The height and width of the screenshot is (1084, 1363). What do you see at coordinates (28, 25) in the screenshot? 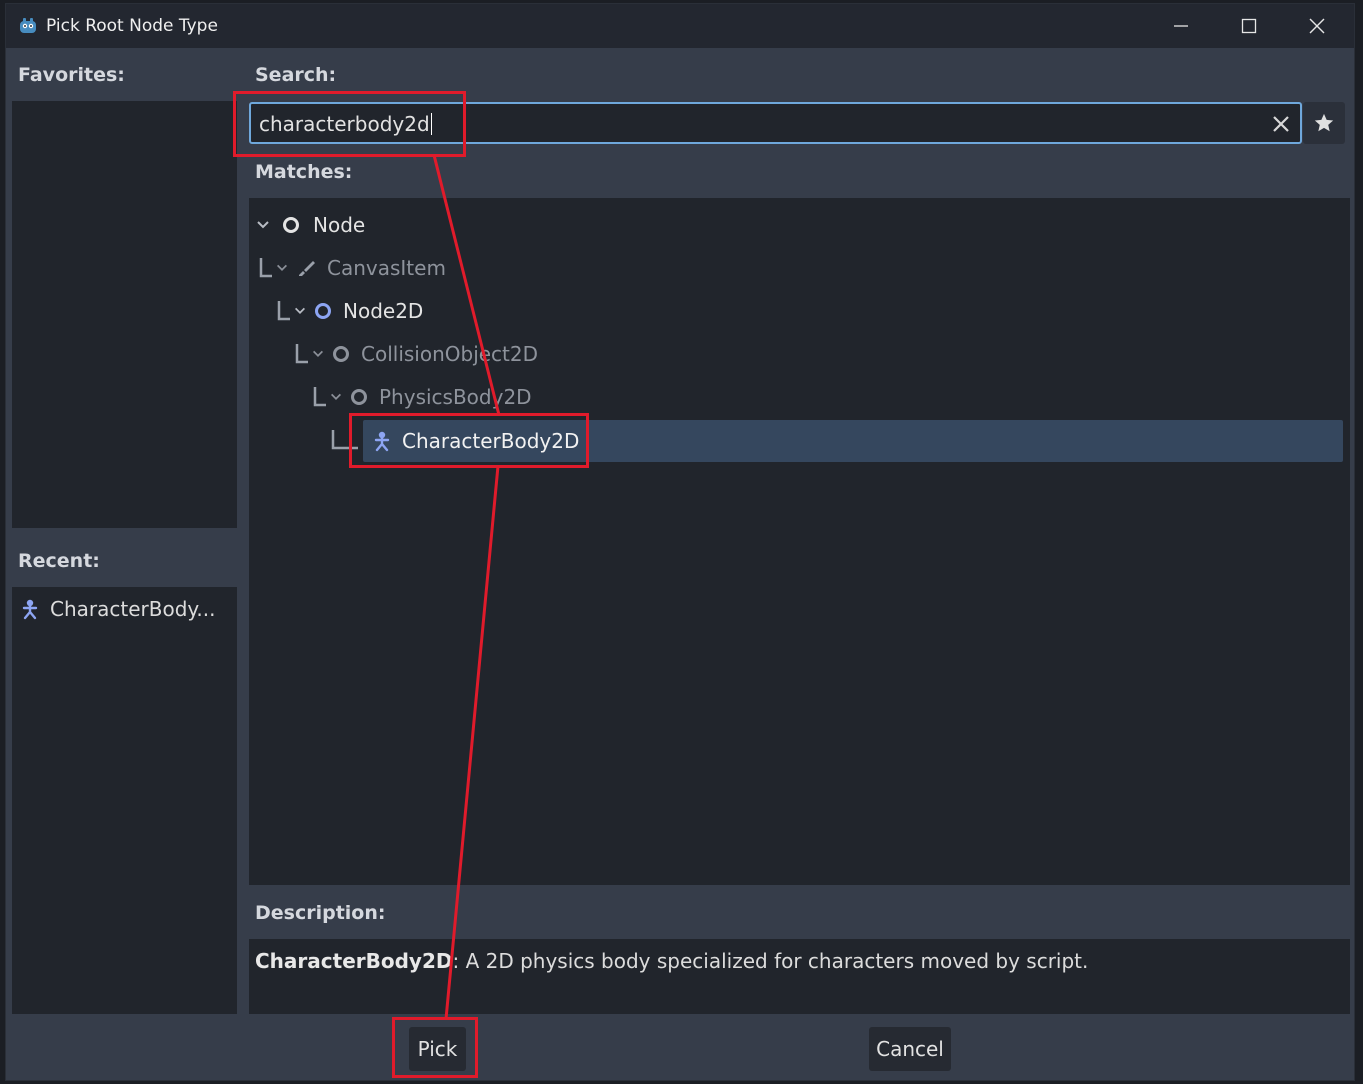
I see `godot-app-icon` at bounding box center [28, 25].